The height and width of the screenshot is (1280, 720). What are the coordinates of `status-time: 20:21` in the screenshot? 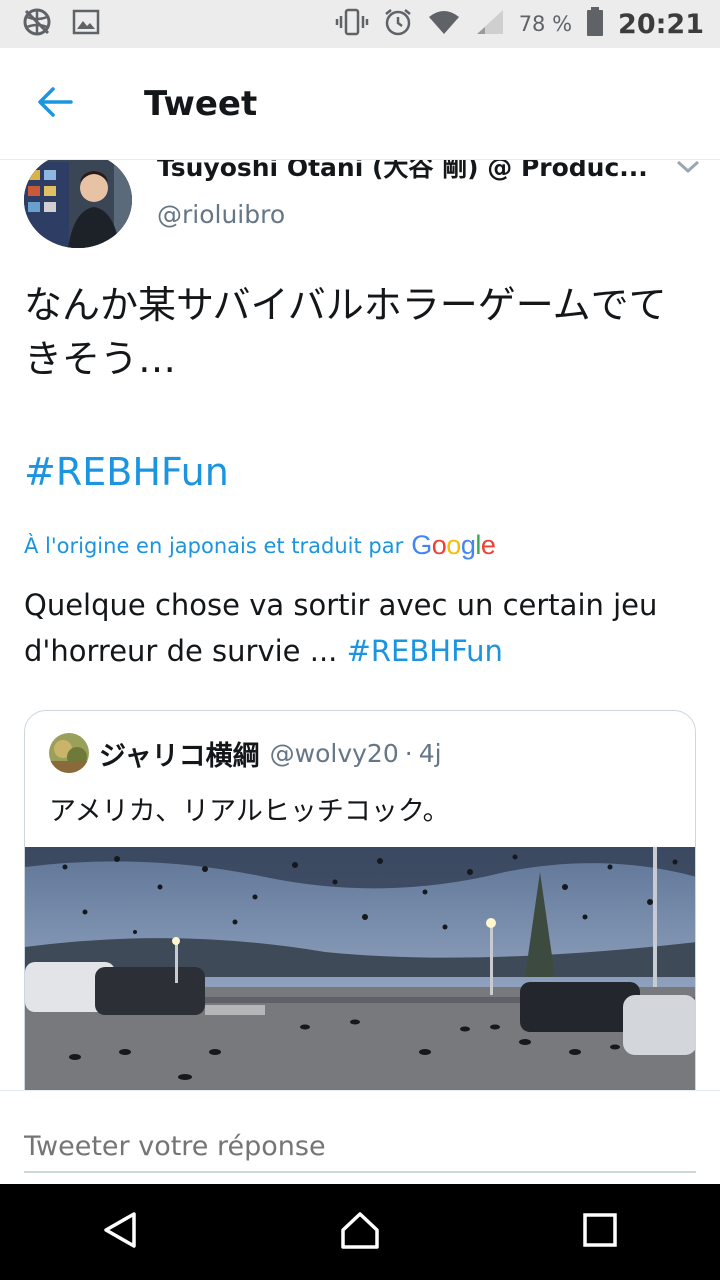 It's located at (661, 24).